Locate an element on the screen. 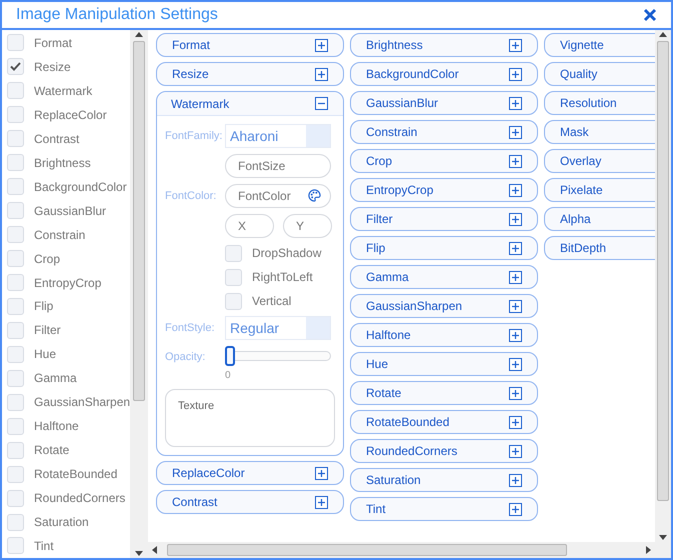 The image size is (673, 560). processor-label: Constrain is located at coordinates (60, 235).